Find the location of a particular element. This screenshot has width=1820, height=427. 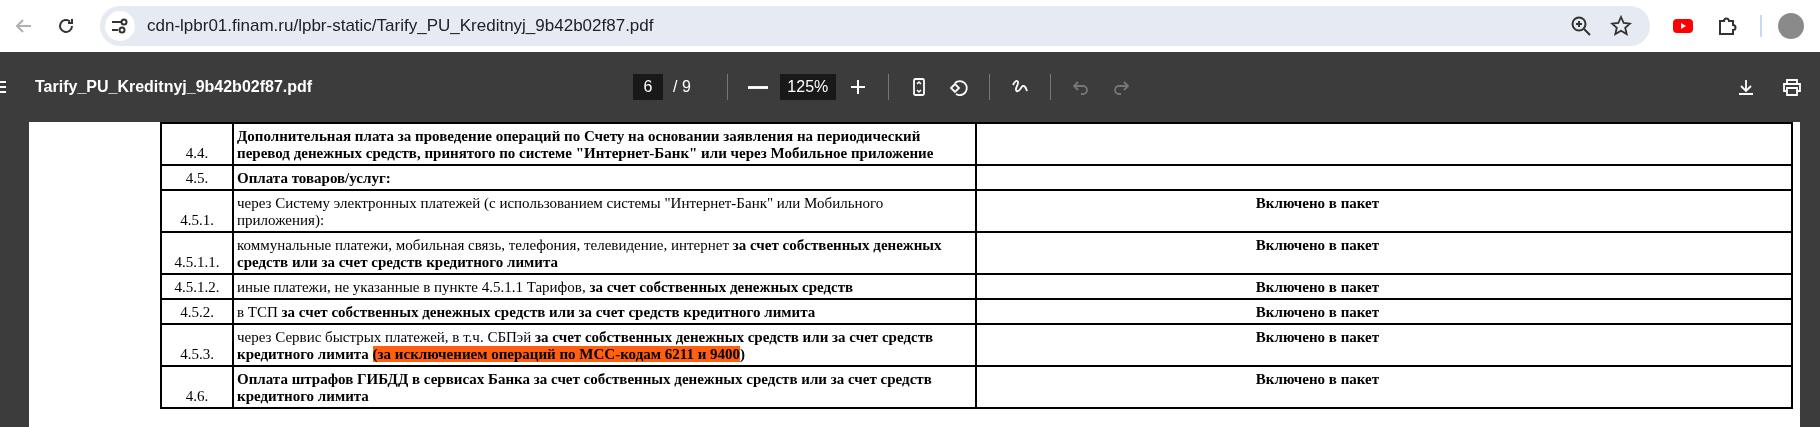

rotate-icon is located at coordinates (958, 87).